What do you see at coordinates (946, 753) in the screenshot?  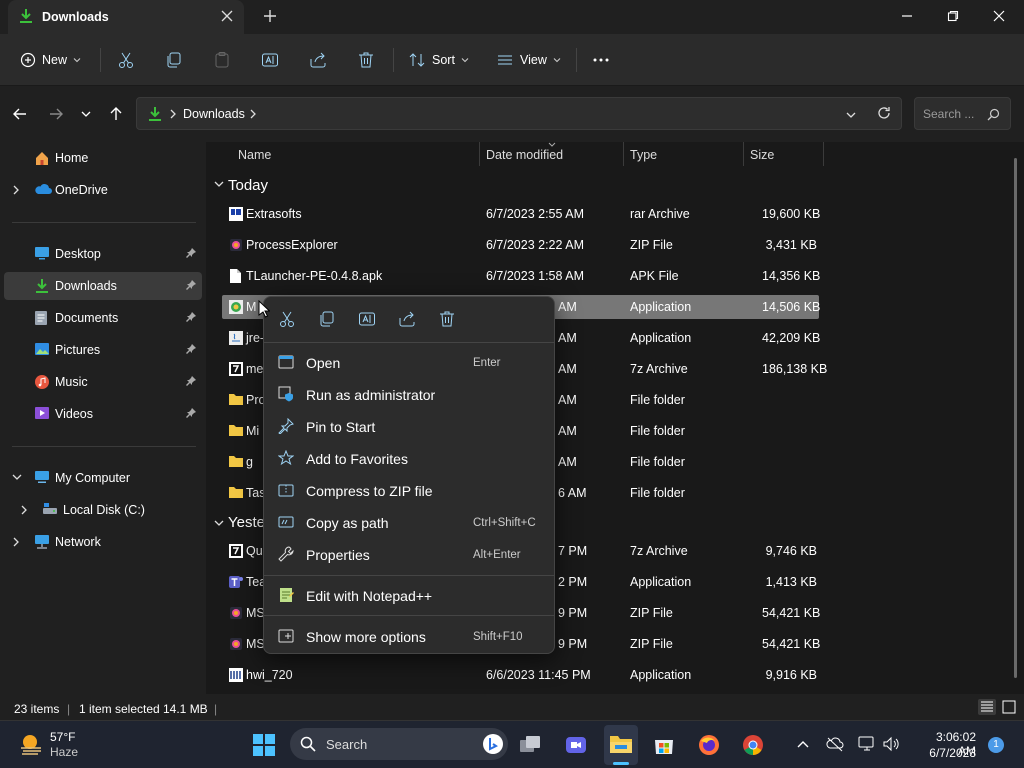 I see `clock-date: 6/7/2023` at bounding box center [946, 753].